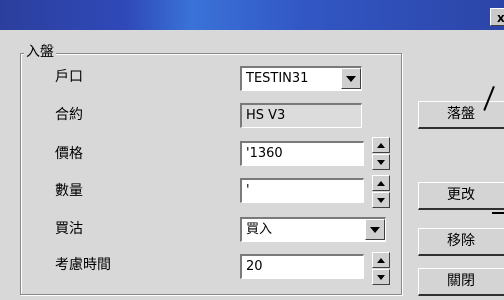 The width and height of the screenshot is (504, 300). Describe the element at coordinates (83, 265) in the screenshot. I see `consider-time-label: 考慮時間` at that location.